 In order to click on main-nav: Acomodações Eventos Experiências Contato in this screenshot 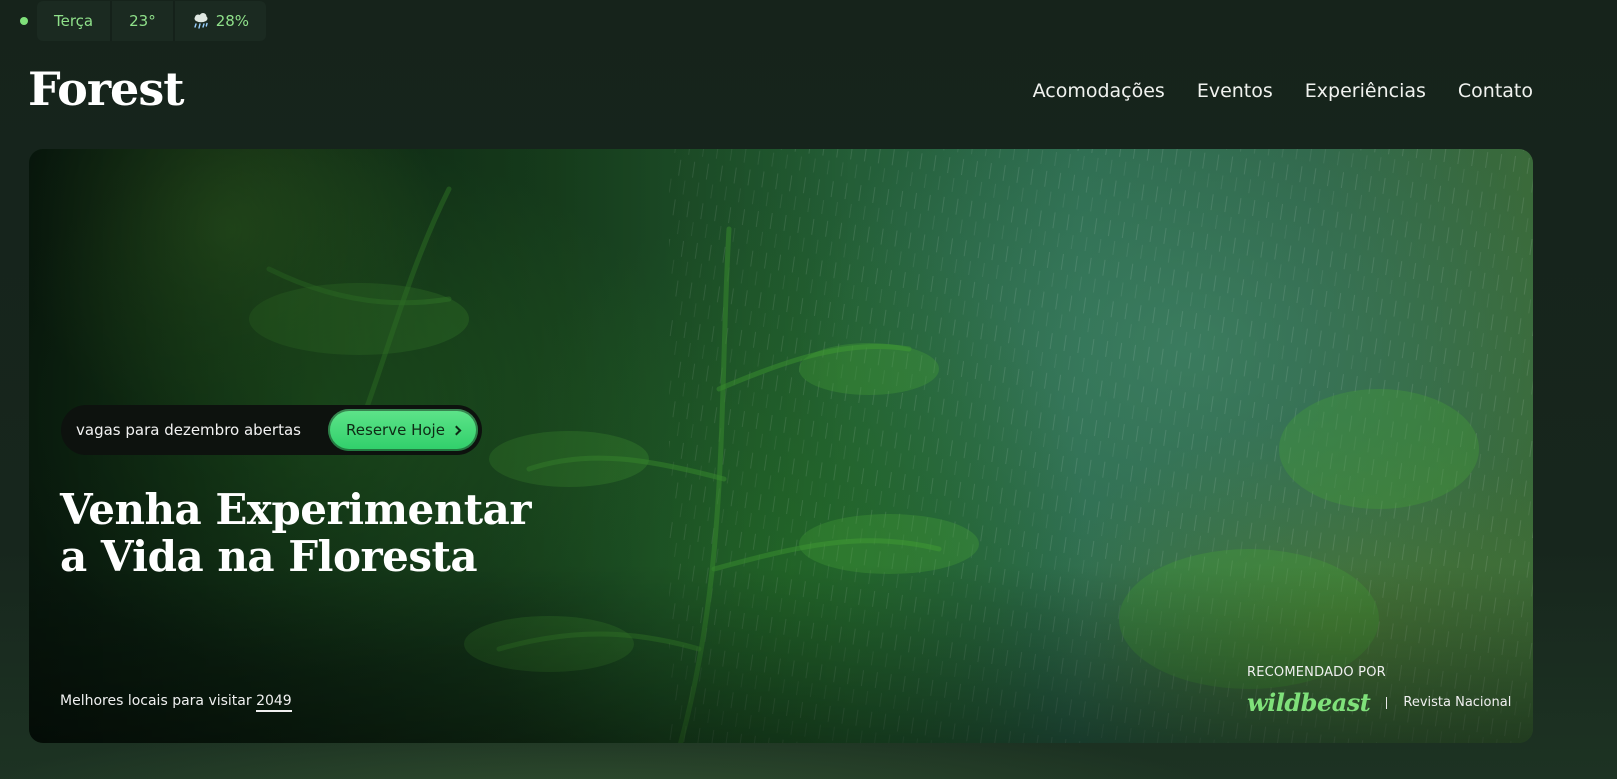, I will do `click(1283, 91)`.